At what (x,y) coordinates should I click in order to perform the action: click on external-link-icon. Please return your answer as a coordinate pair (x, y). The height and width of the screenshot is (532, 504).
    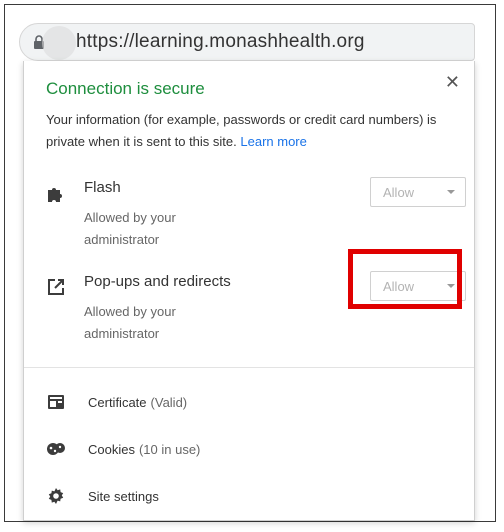
    Looking at the image, I should click on (56, 287).